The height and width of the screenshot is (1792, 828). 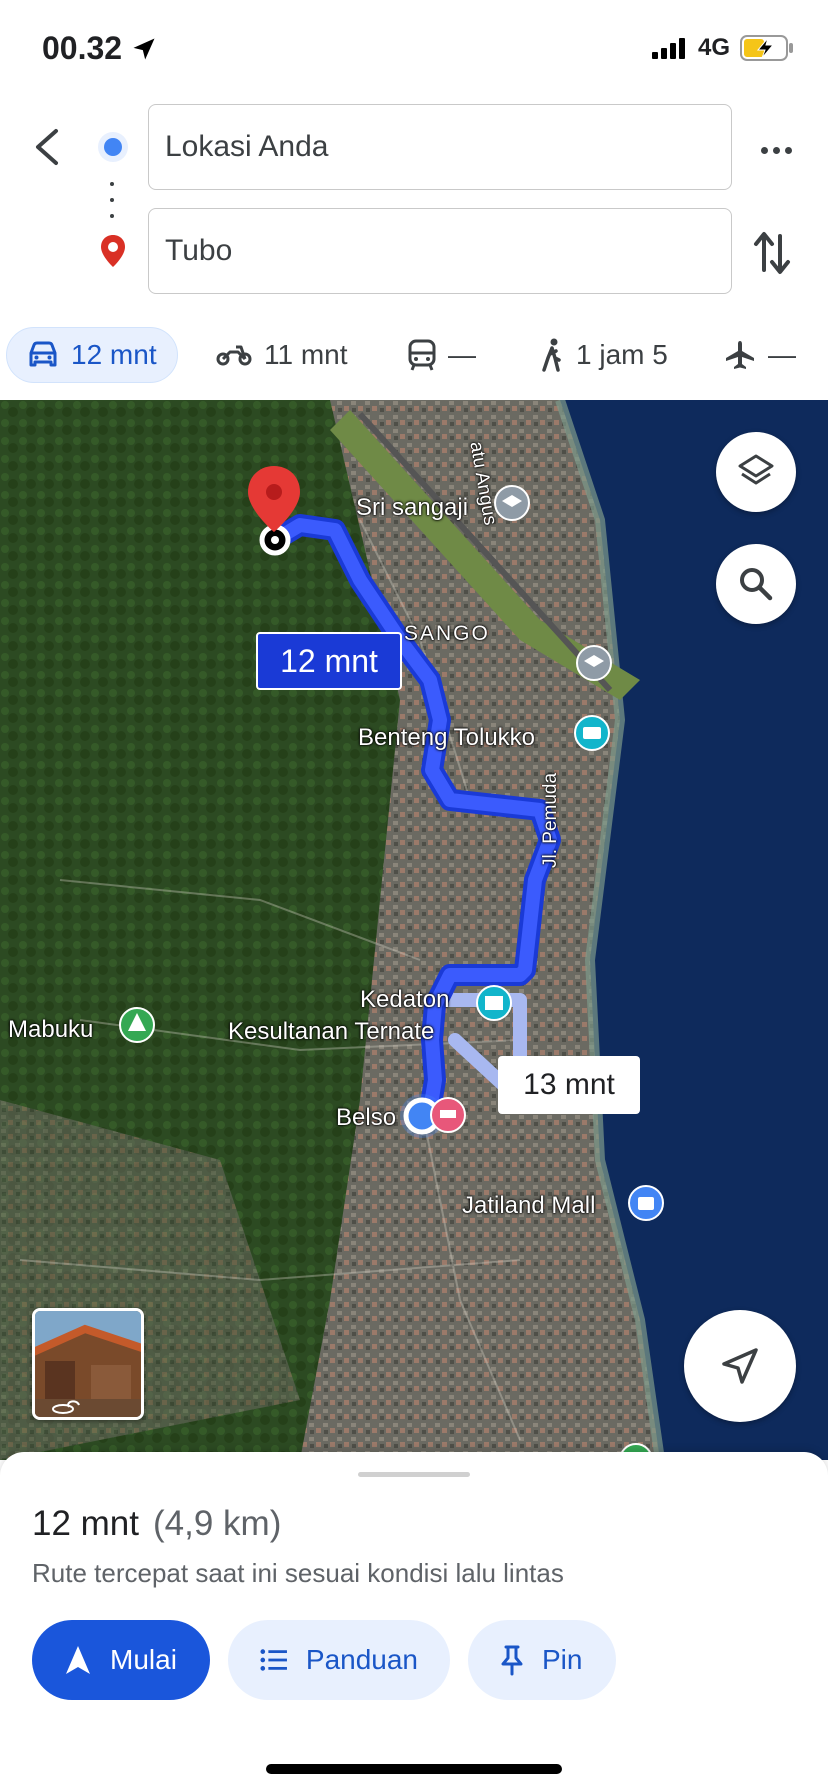 I want to click on network-label: 4G, so click(x=713, y=47).